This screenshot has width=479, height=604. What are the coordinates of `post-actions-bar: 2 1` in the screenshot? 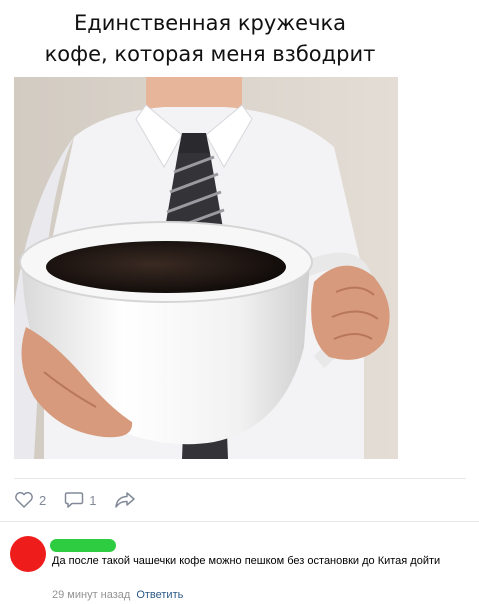 It's located at (84, 500).